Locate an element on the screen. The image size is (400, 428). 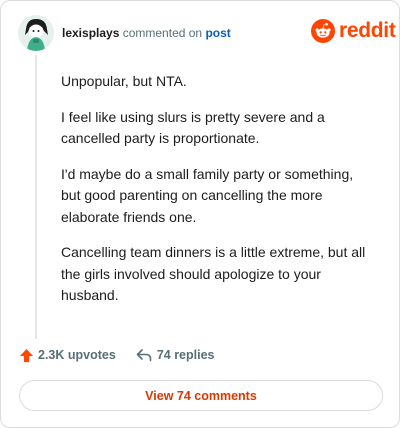
username-link: lexisplays is located at coordinates (90, 33).